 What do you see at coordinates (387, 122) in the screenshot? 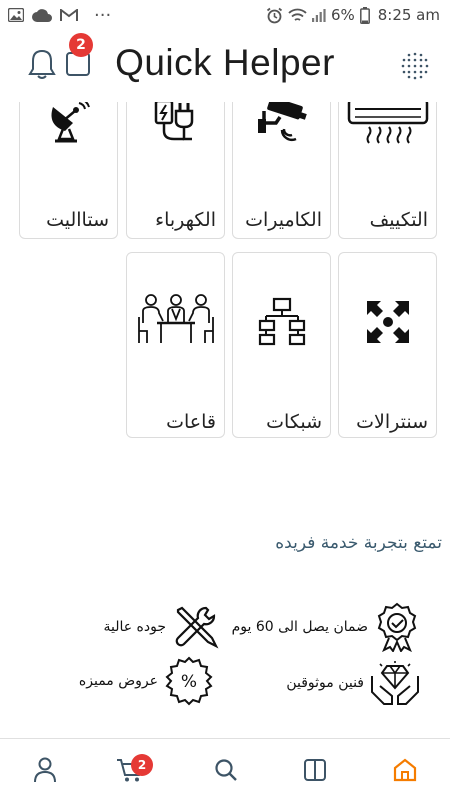
I see `air-conditioner-icon` at bounding box center [387, 122].